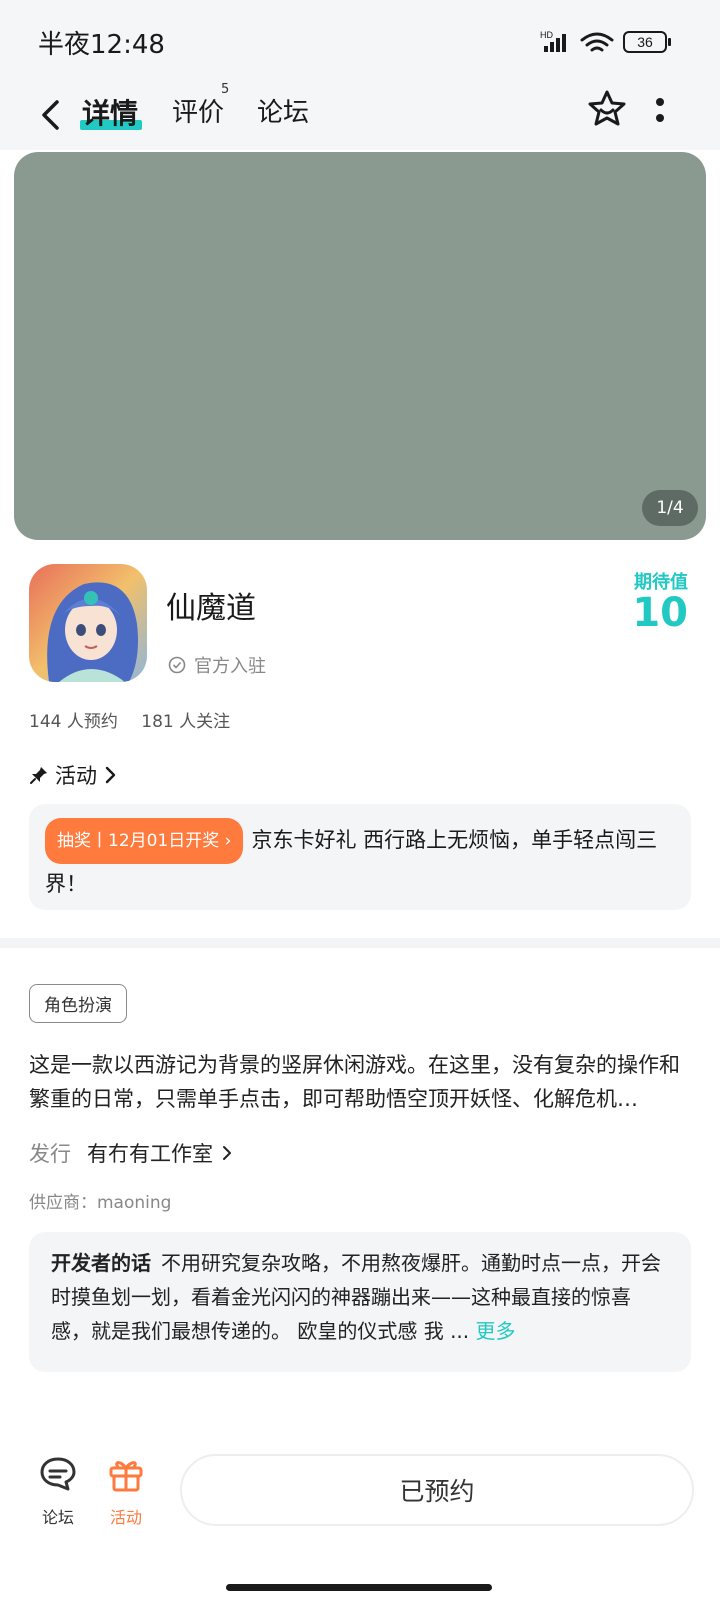  What do you see at coordinates (660, 110) in the screenshot?
I see `more-options-button` at bounding box center [660, 110].